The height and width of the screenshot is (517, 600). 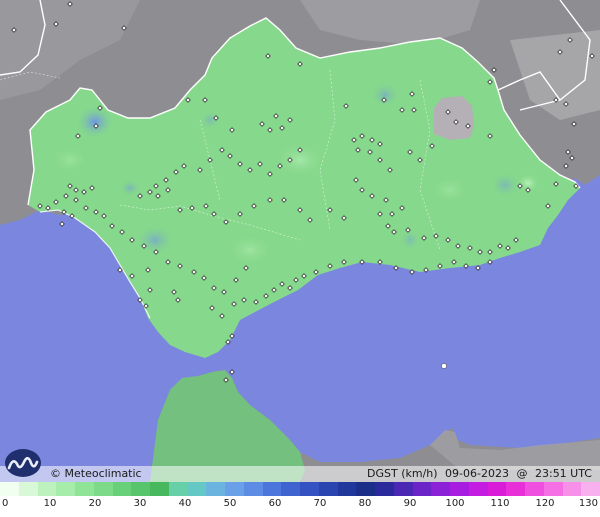 I want to click on legend-tick-label: 120, so click(x=545, y=503).